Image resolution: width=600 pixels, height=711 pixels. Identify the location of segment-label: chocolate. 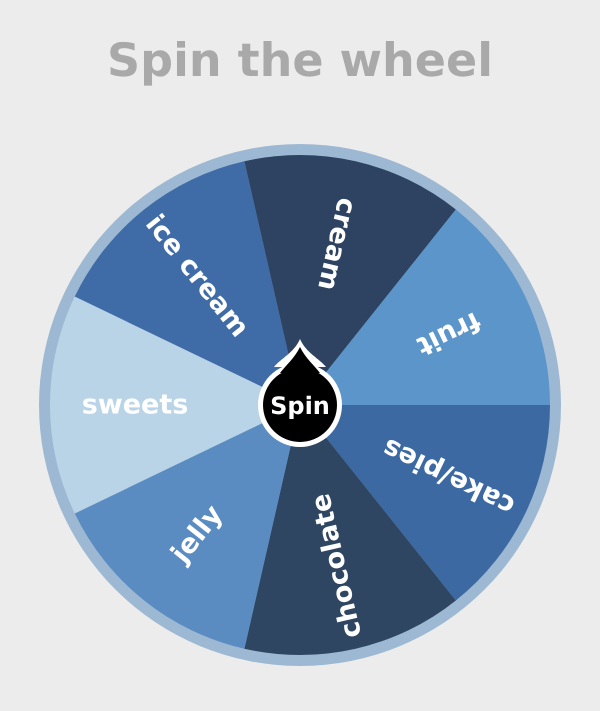
(336, 565).